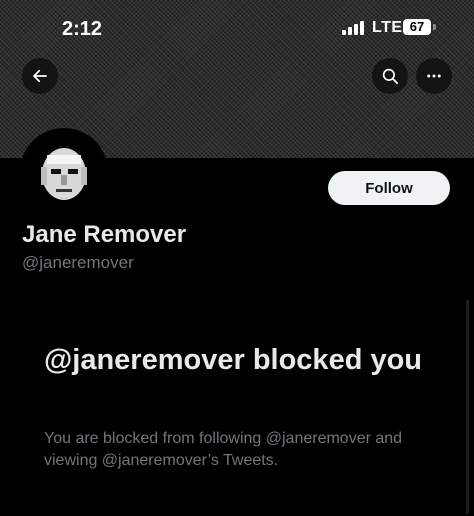  I want to click on network-type: LTE, so click(387, 27).